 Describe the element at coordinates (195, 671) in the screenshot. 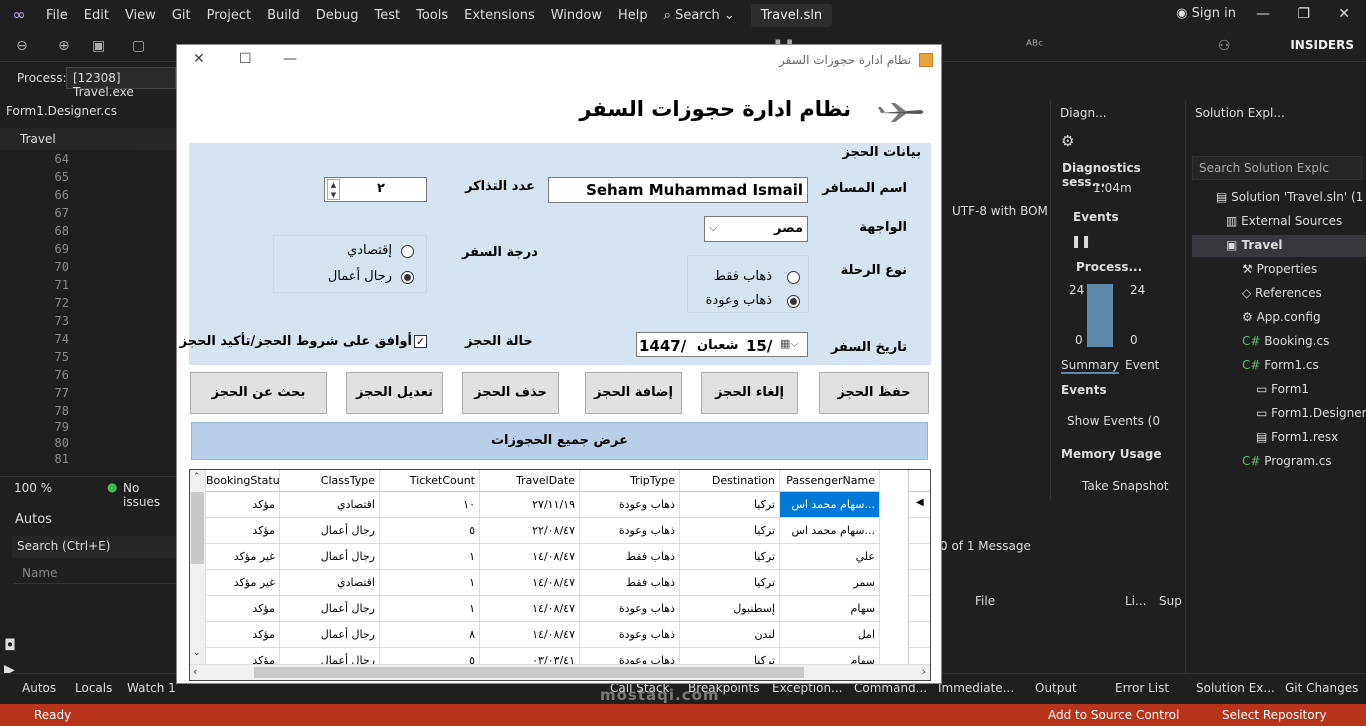

I see `scroll-left-icon: ‹` at that location.